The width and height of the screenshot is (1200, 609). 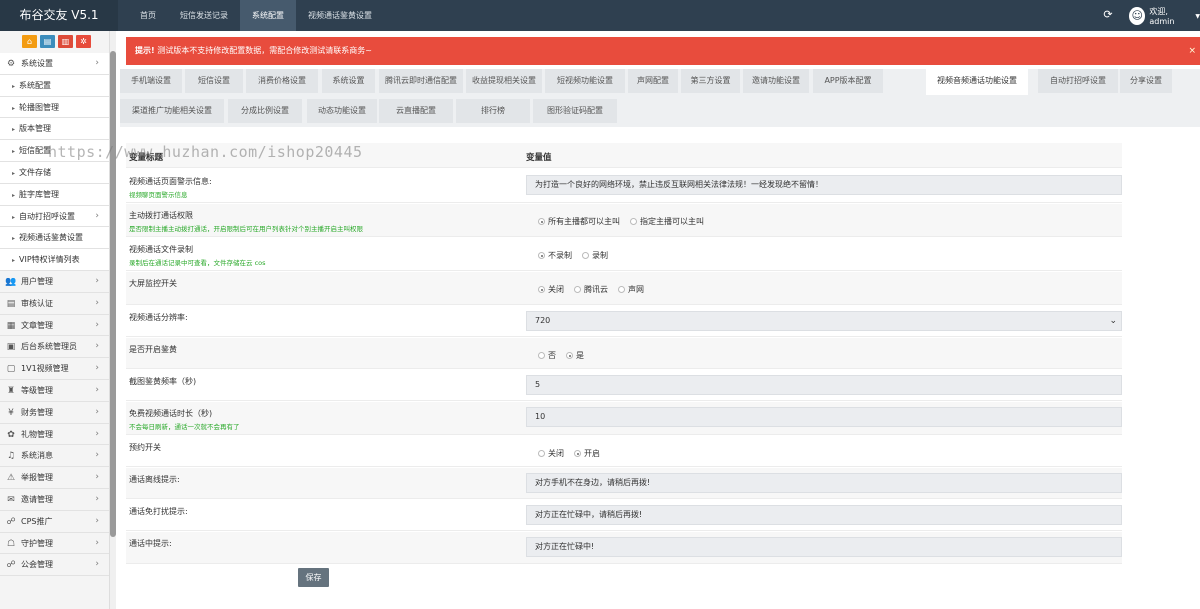 I want to click on sidebar-quick-buttons: ⌂ ▤ ▥ ✲, so click(x=54, y=42).